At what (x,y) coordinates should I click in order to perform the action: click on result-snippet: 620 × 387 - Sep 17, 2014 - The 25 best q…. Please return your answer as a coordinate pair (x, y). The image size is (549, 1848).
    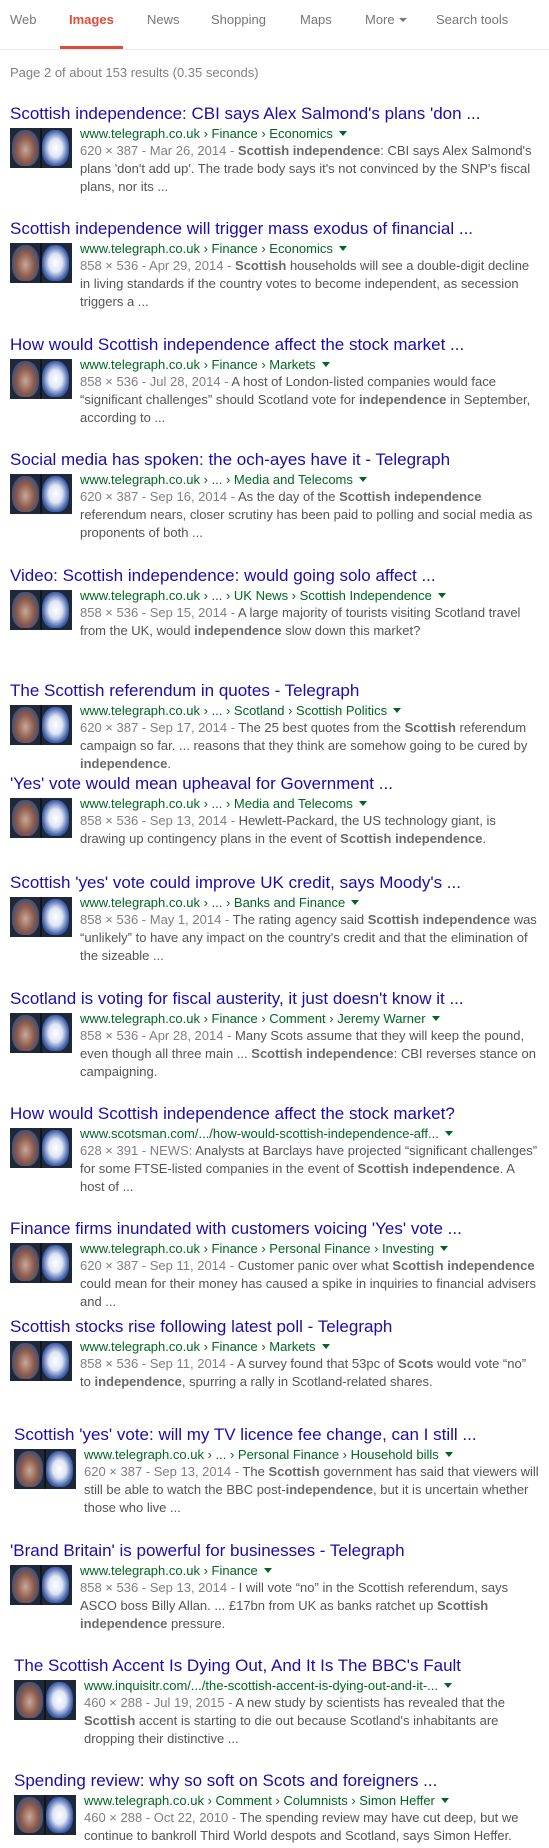
    Looking at the image, I should click on (310, 746).